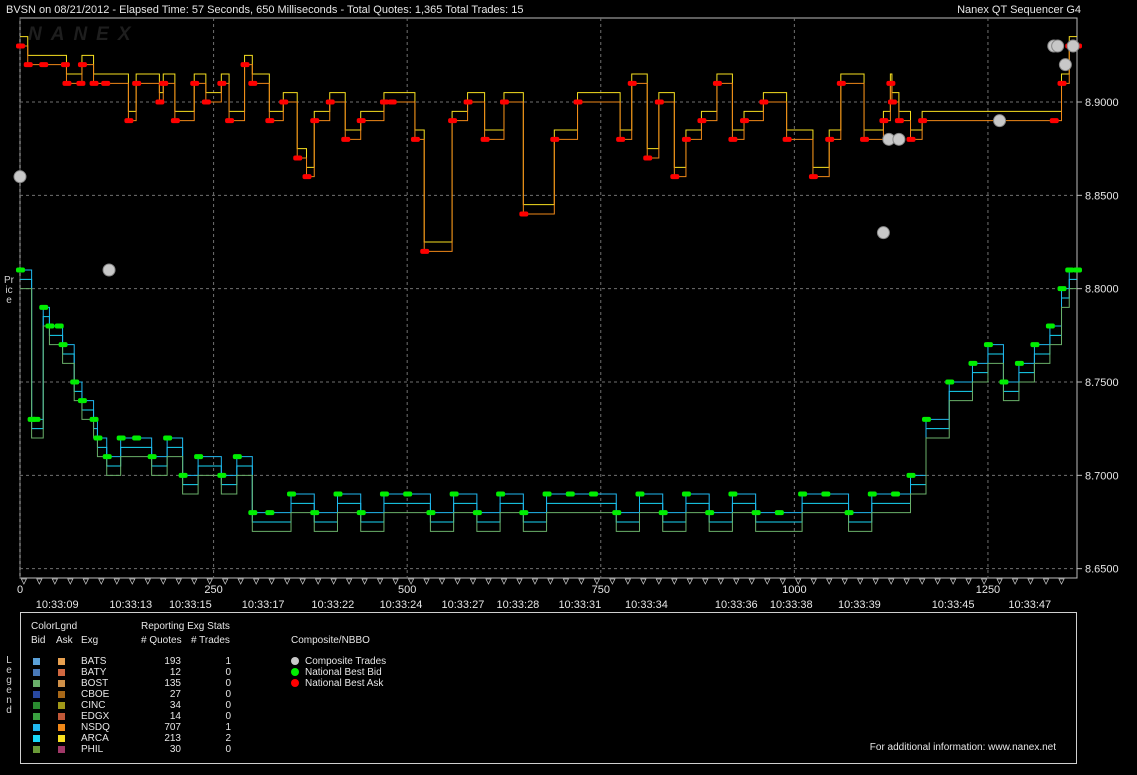 This screenshot has width=1137, height=775. I want to click on x-time-label: 10:33:36, so click(736, 605).